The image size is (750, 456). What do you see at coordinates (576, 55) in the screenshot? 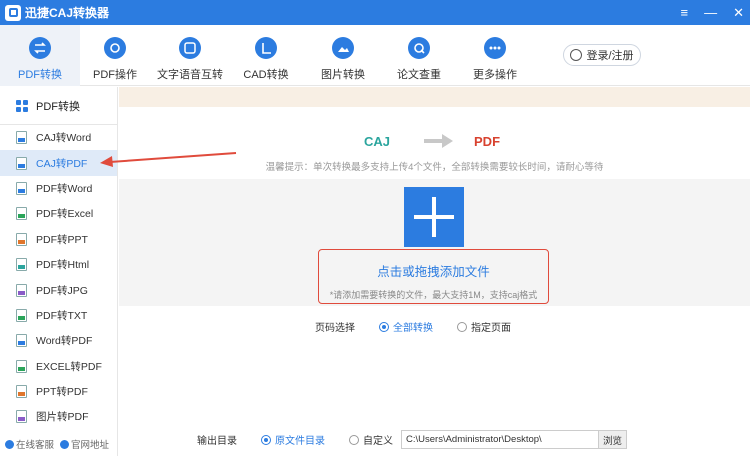
I see `user-icon` at bounding box center [576, 55].